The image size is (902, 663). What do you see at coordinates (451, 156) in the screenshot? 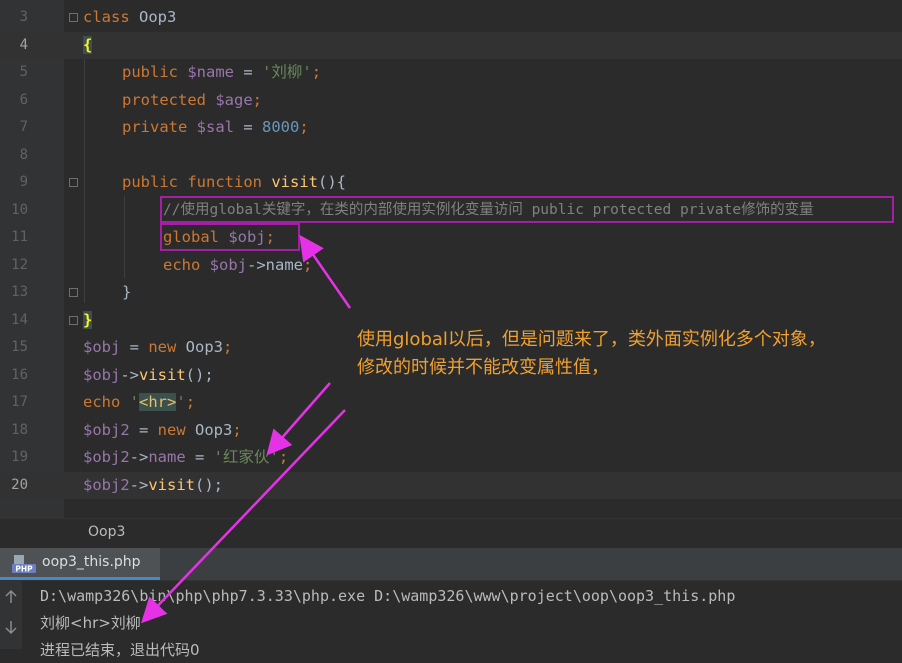
I see `code-line: 8` at bounding box center [451, 156].